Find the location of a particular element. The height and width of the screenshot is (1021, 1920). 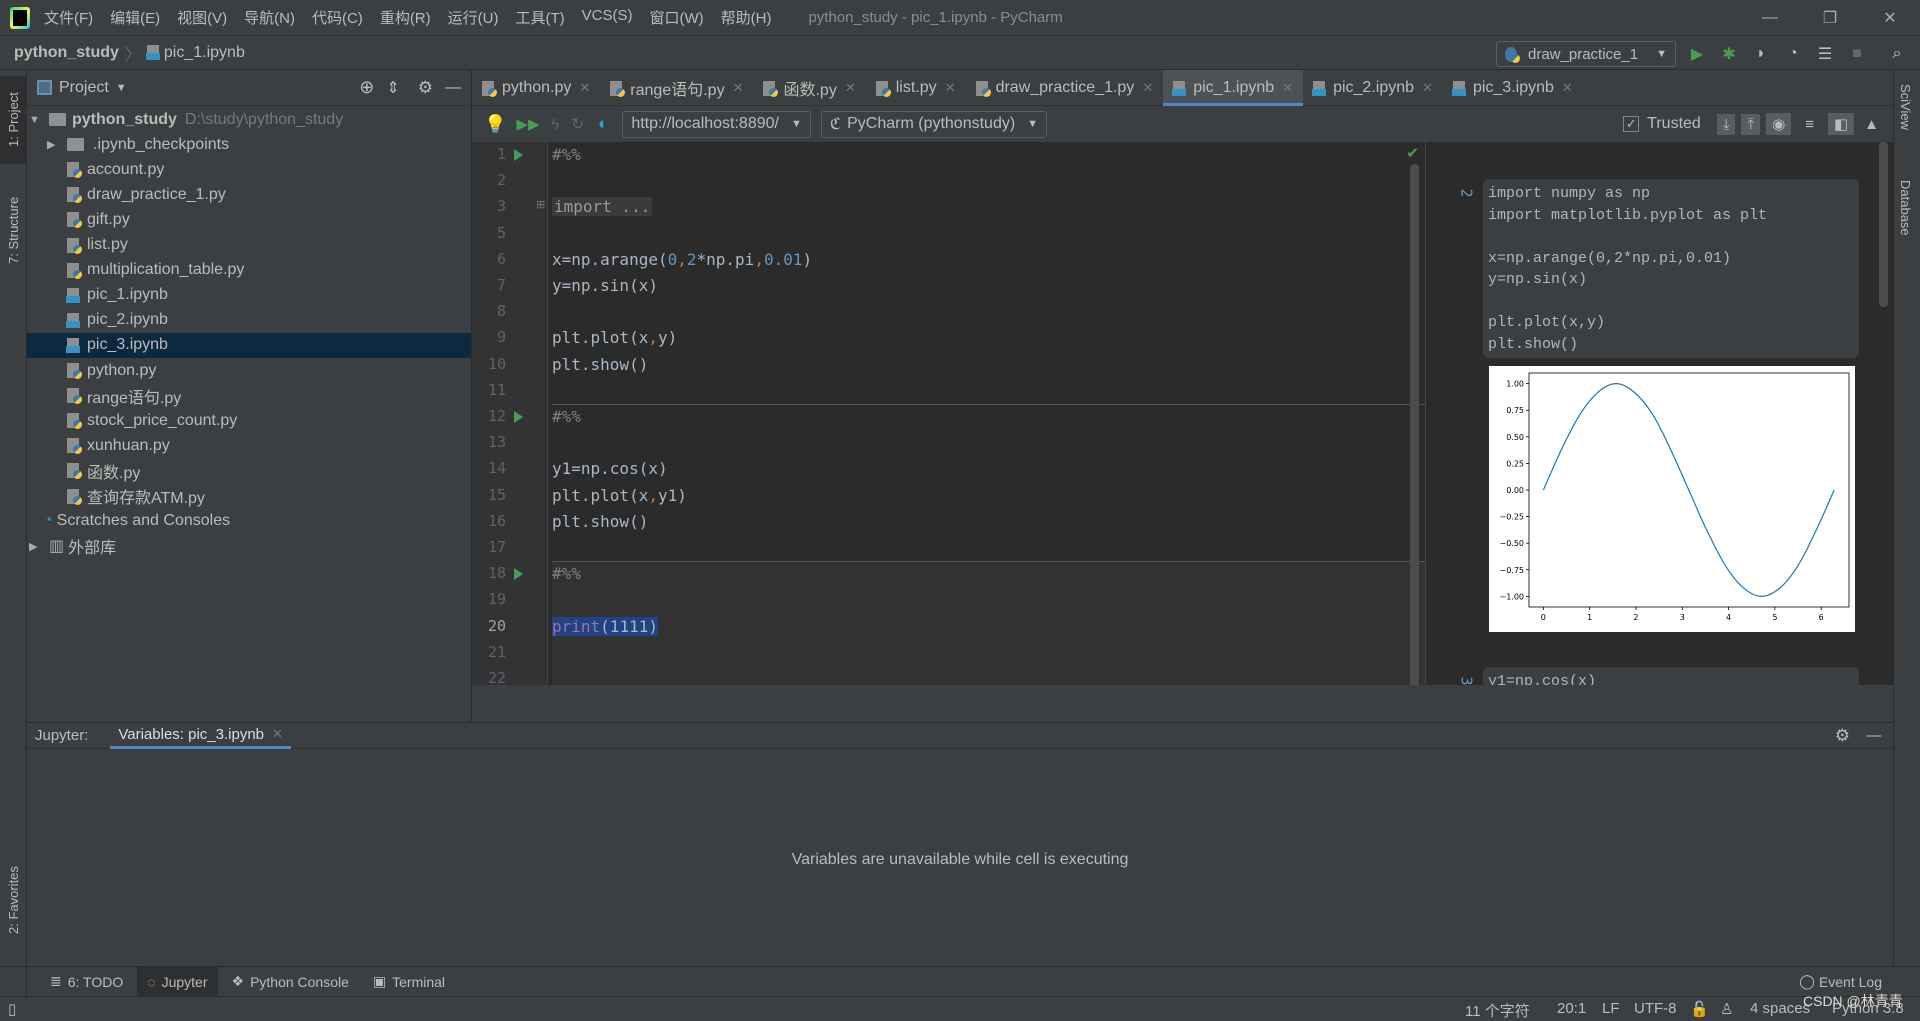

menu-item: 运行(U) is located at coordinates (473, 17).